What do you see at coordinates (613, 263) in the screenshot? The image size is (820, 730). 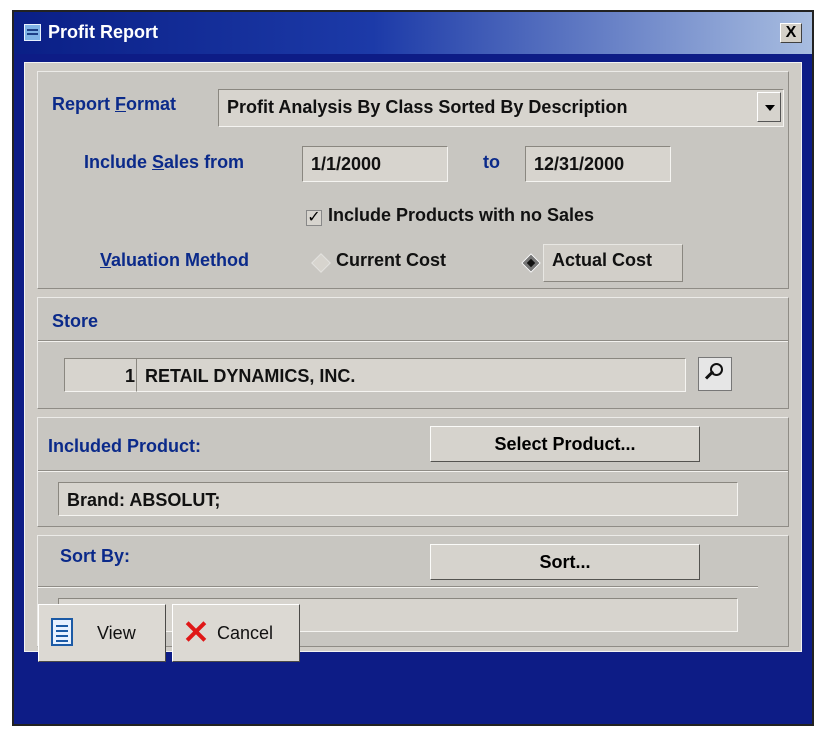 I see `actual-cost-label: Actual Cost` at bounding box center [613, 263].